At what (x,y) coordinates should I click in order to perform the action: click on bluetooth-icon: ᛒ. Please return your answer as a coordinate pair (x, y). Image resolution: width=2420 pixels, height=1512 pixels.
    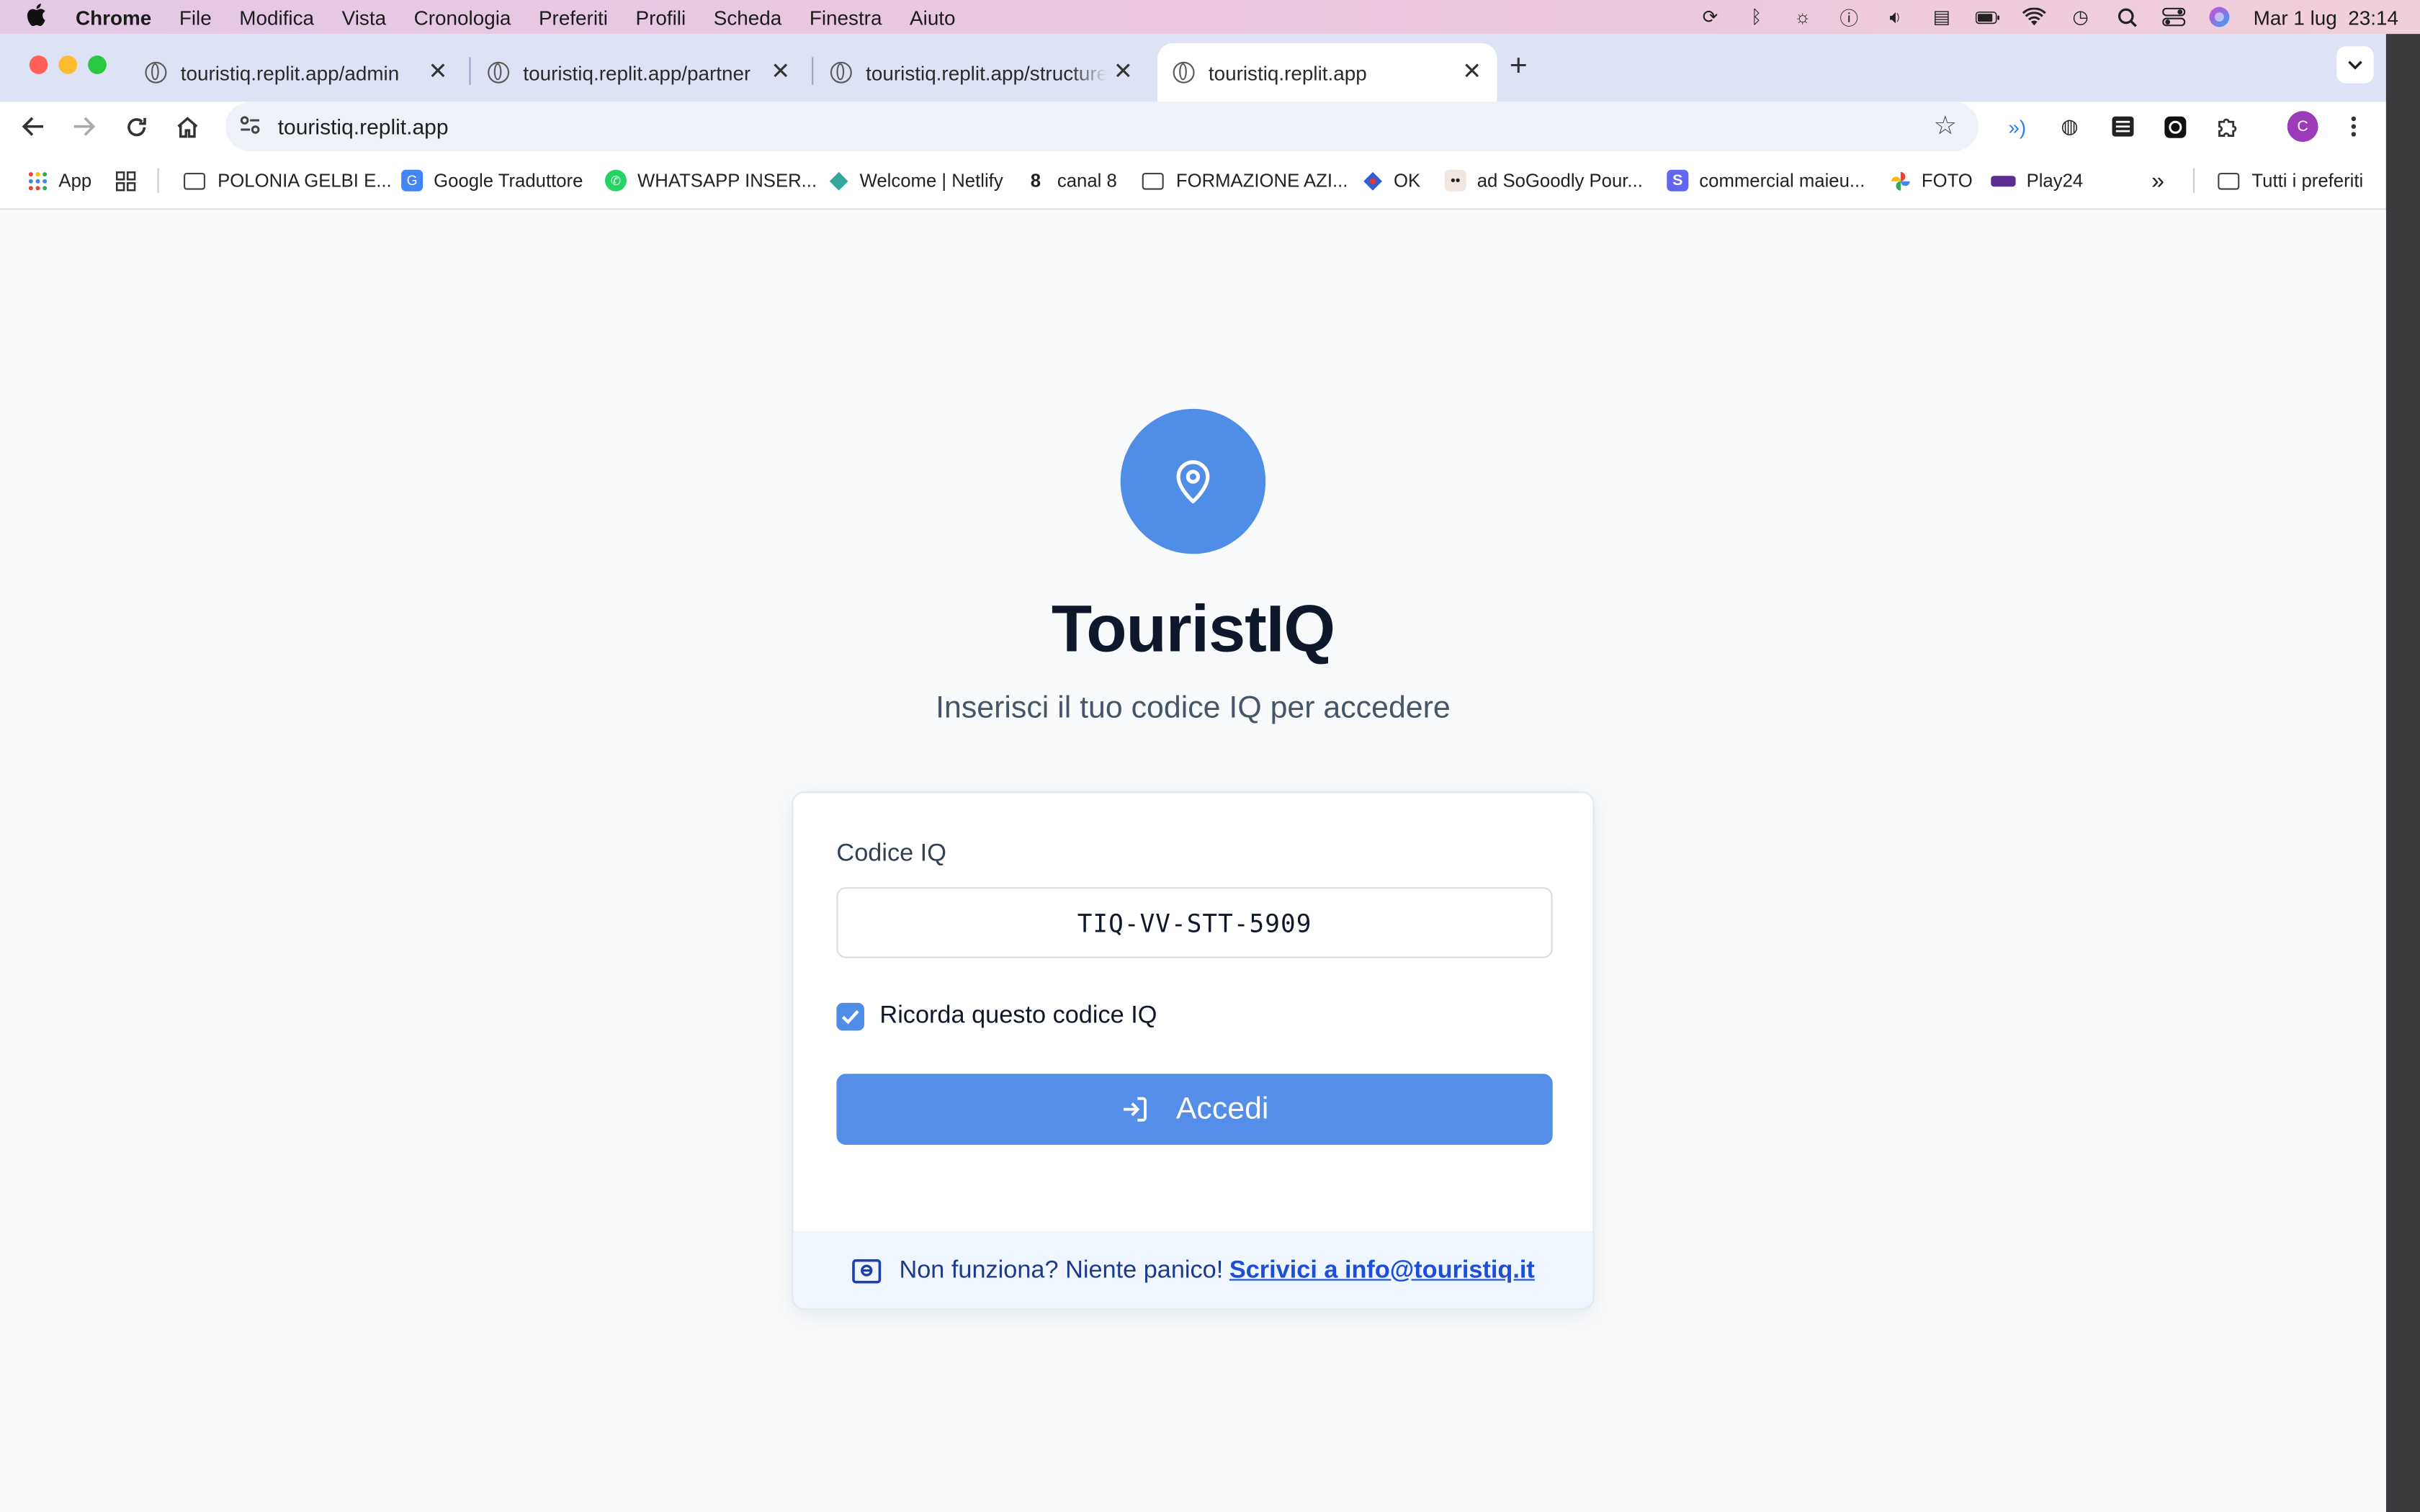
    Looking at the image, I should click on (1757, 17).